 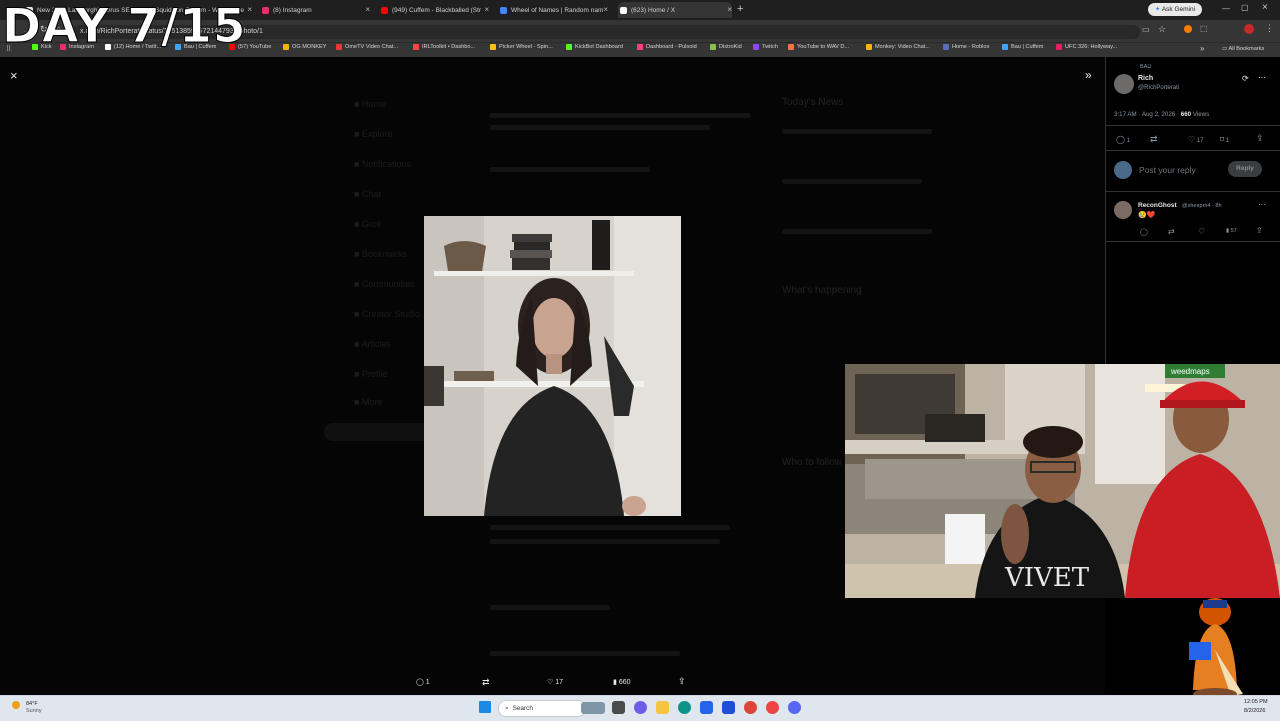 What do you see at coordinates (1124, 84) in the screenshot?
I see `author-avatar` at bounding box center [1124, 84].